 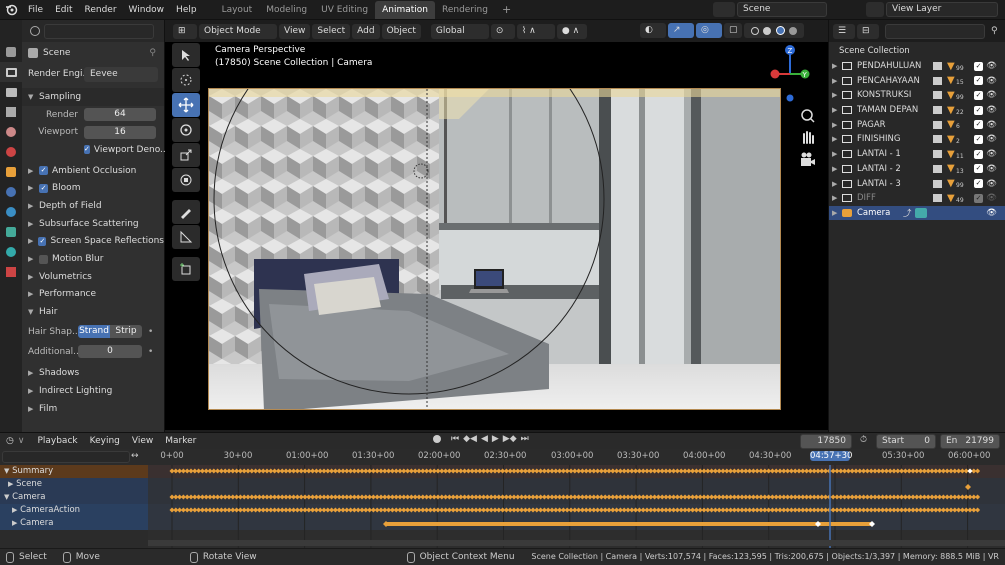 I want to click on prev-keyframe-icon: ◆◀, so click(x=470, y=439).